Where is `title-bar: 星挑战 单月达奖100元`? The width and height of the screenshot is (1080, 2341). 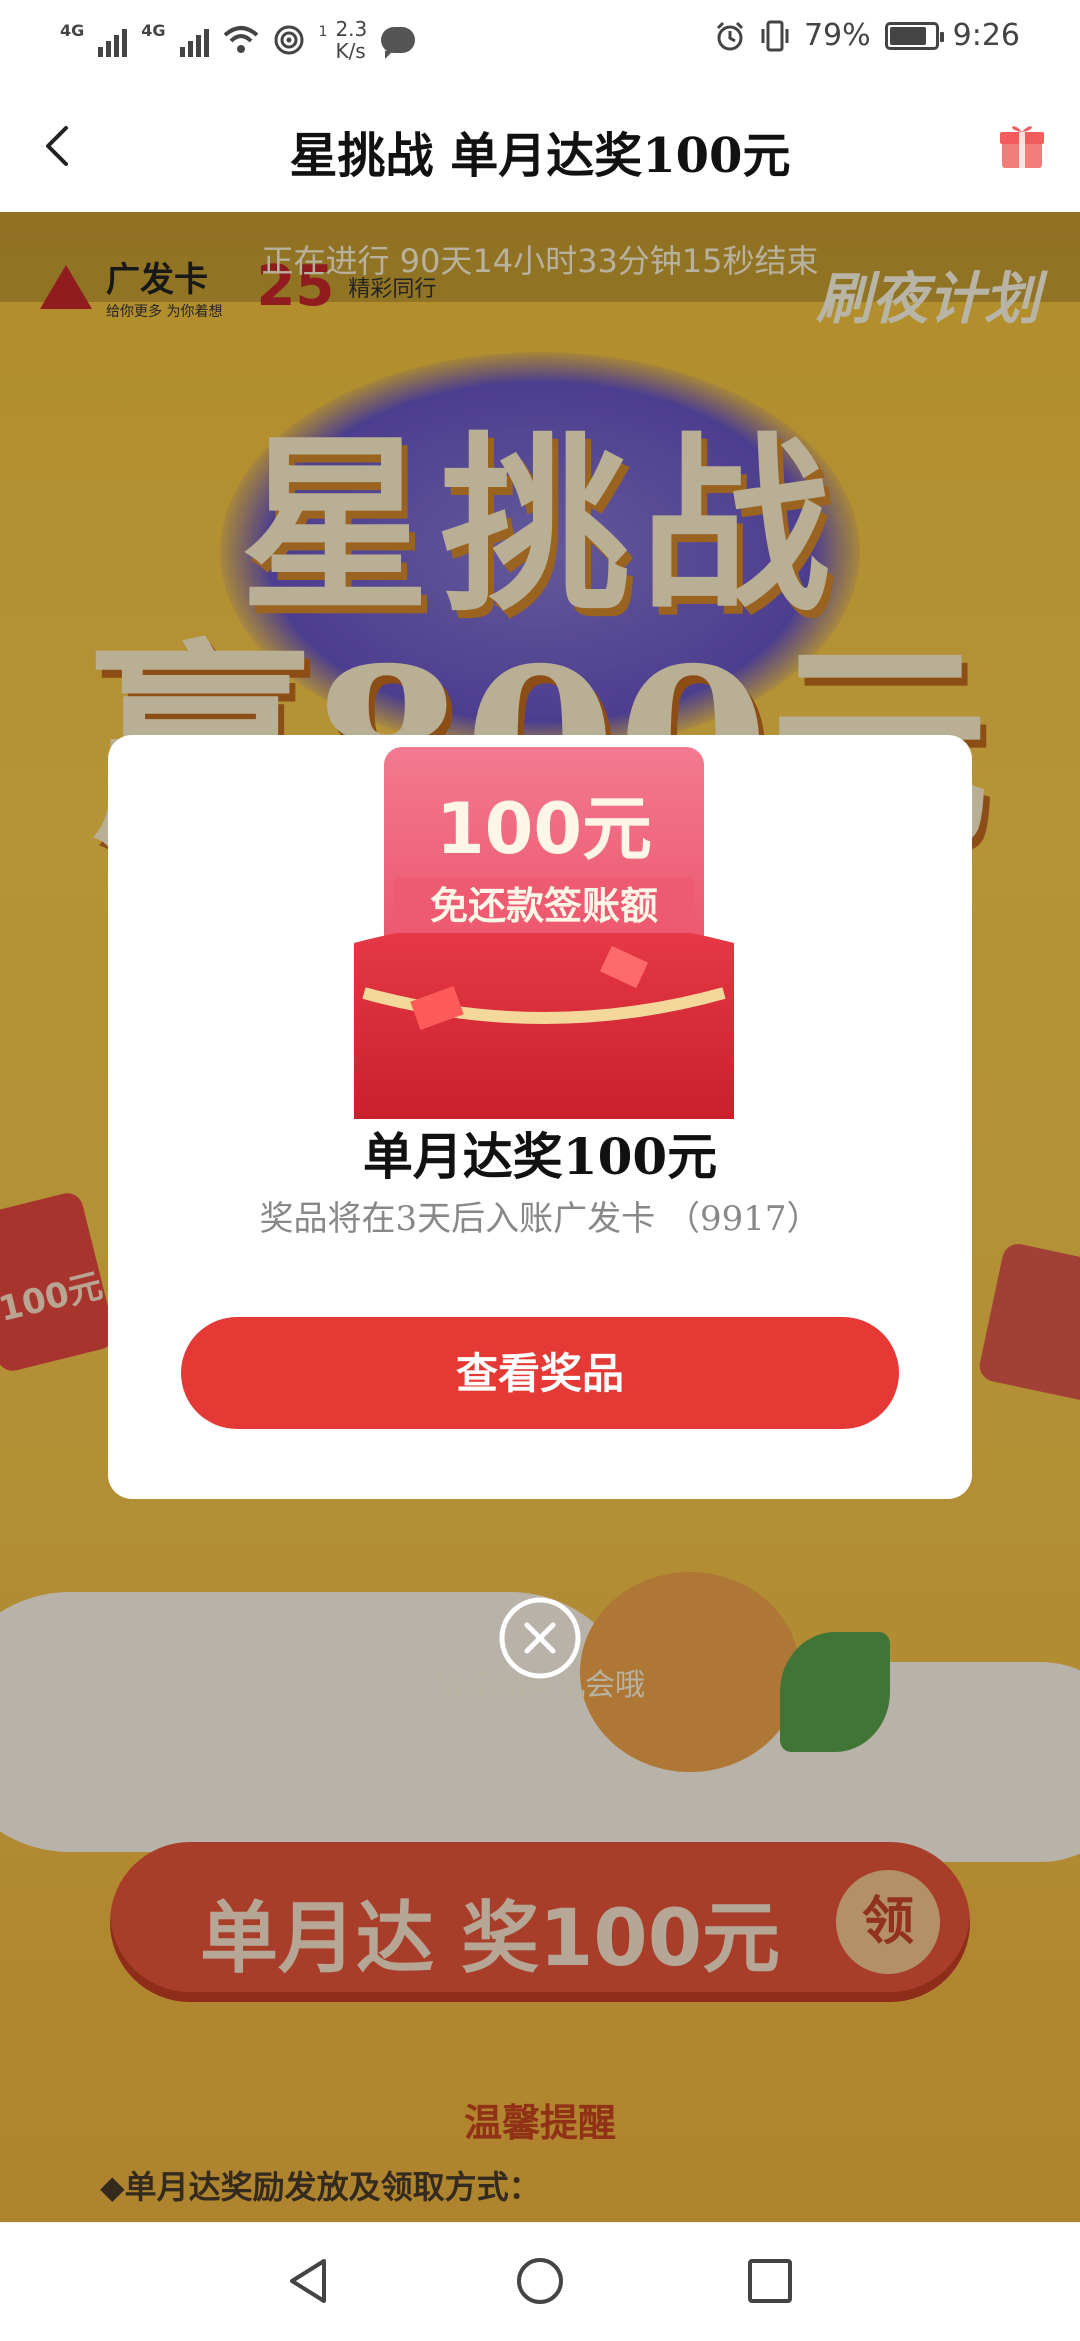 title-bar: 星挑战 单月达奖100元 is located at coordinates (540, 146).